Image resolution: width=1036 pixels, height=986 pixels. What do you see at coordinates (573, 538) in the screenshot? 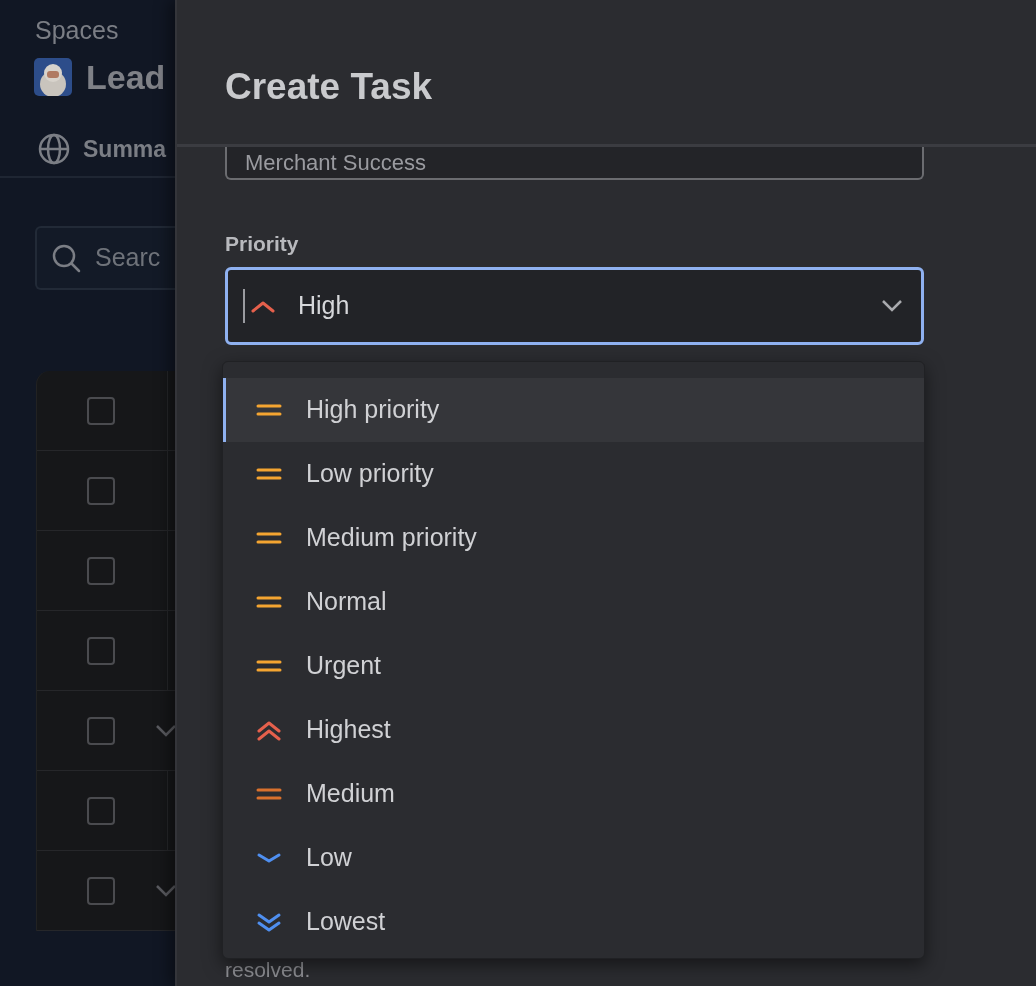
I see `dropdown-option: Medium priority` at bounding box center [573, 538].